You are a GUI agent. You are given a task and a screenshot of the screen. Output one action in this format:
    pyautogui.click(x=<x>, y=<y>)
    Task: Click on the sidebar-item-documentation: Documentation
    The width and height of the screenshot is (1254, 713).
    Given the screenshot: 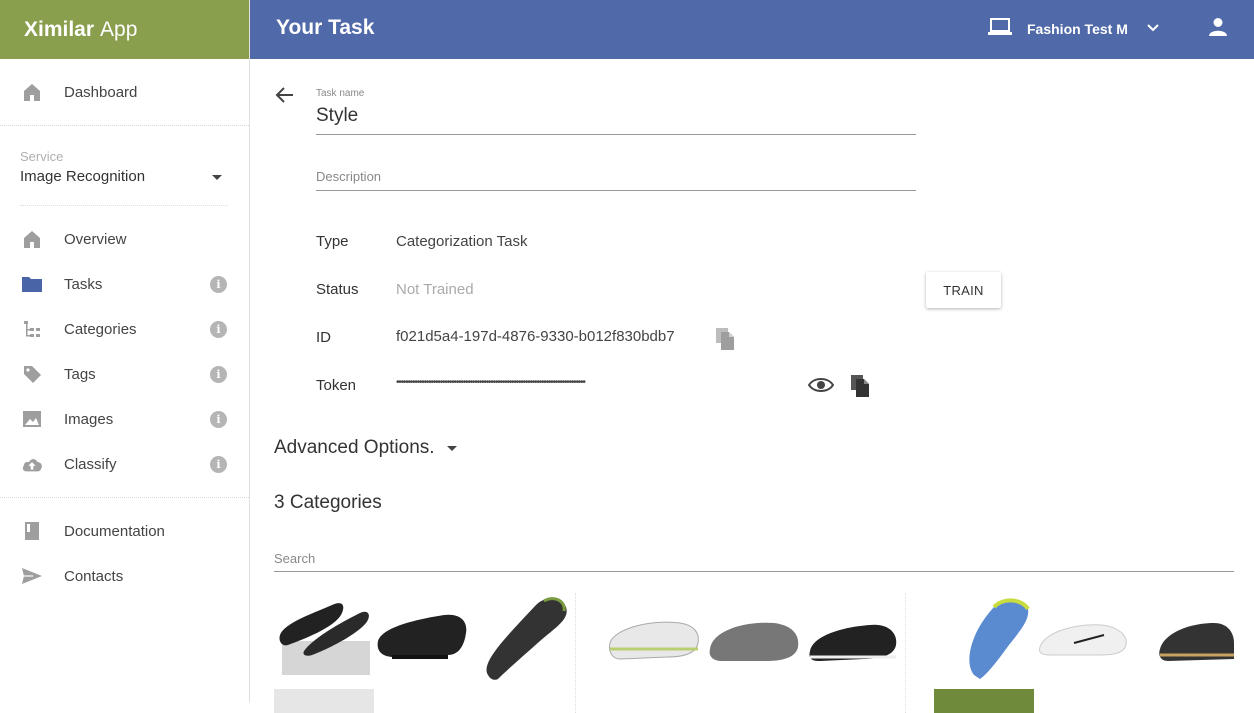 What is the action you would take?
    pyautogui.click(x=124, y=531)
    